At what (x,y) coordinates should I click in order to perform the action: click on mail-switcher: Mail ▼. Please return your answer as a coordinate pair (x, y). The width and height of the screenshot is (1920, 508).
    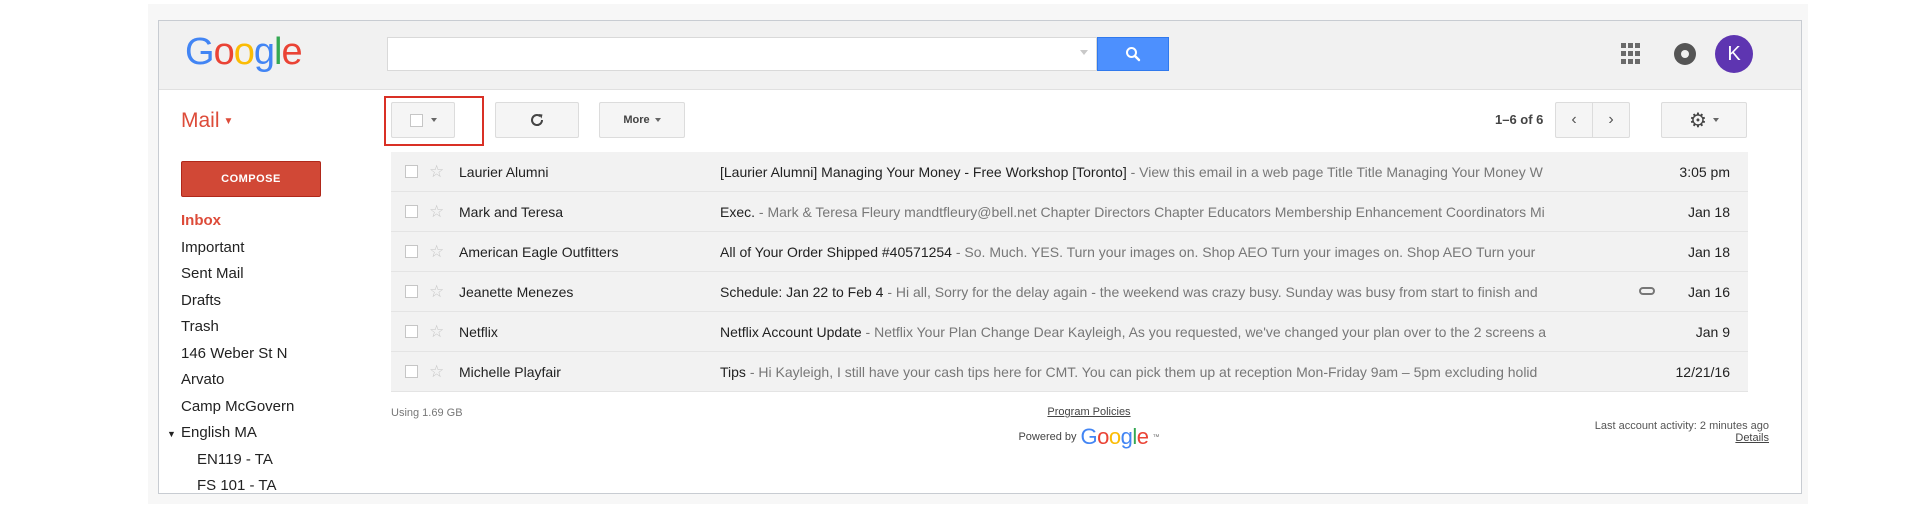
    Looking at the image, I should click on (207, 121).